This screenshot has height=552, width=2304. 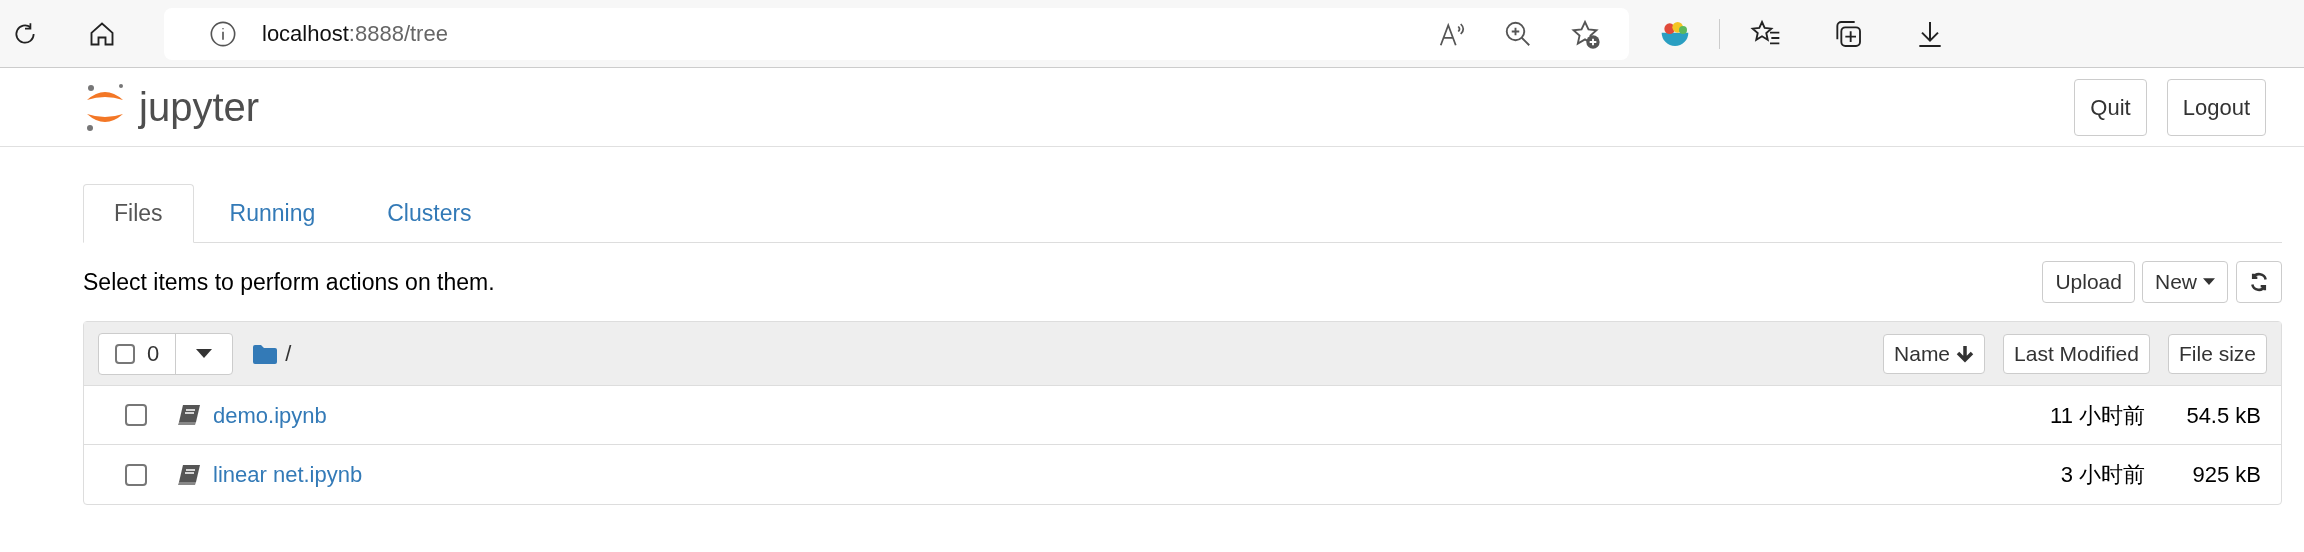 I want to click on jupyter-logo-text: jupyter, so click(x=199, y=107).